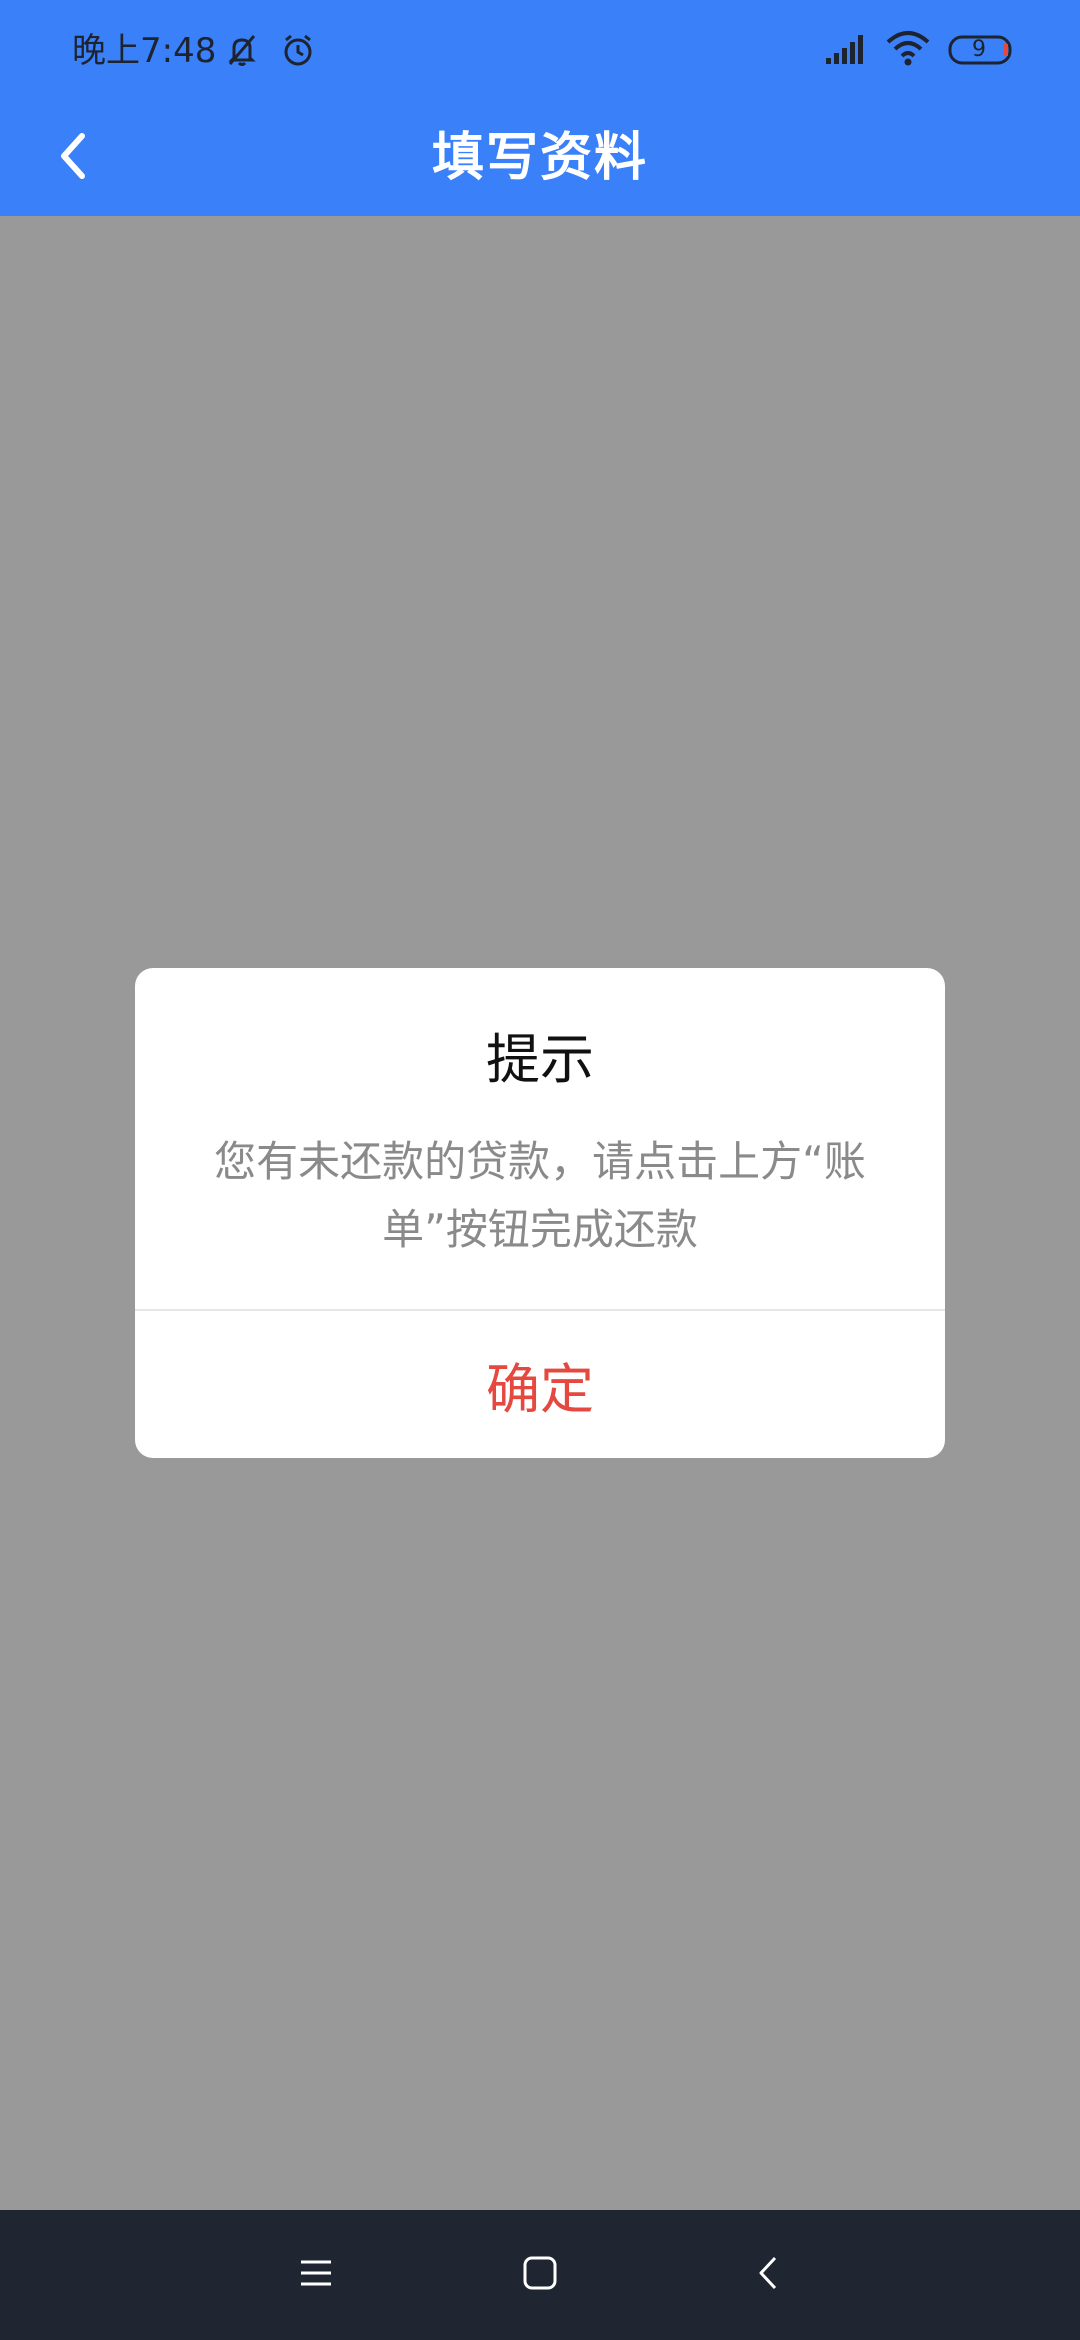  What do you see at coordinates (270, 52) in the screenshot?
I see `status-icons-left` at bounding box center [270, 52].